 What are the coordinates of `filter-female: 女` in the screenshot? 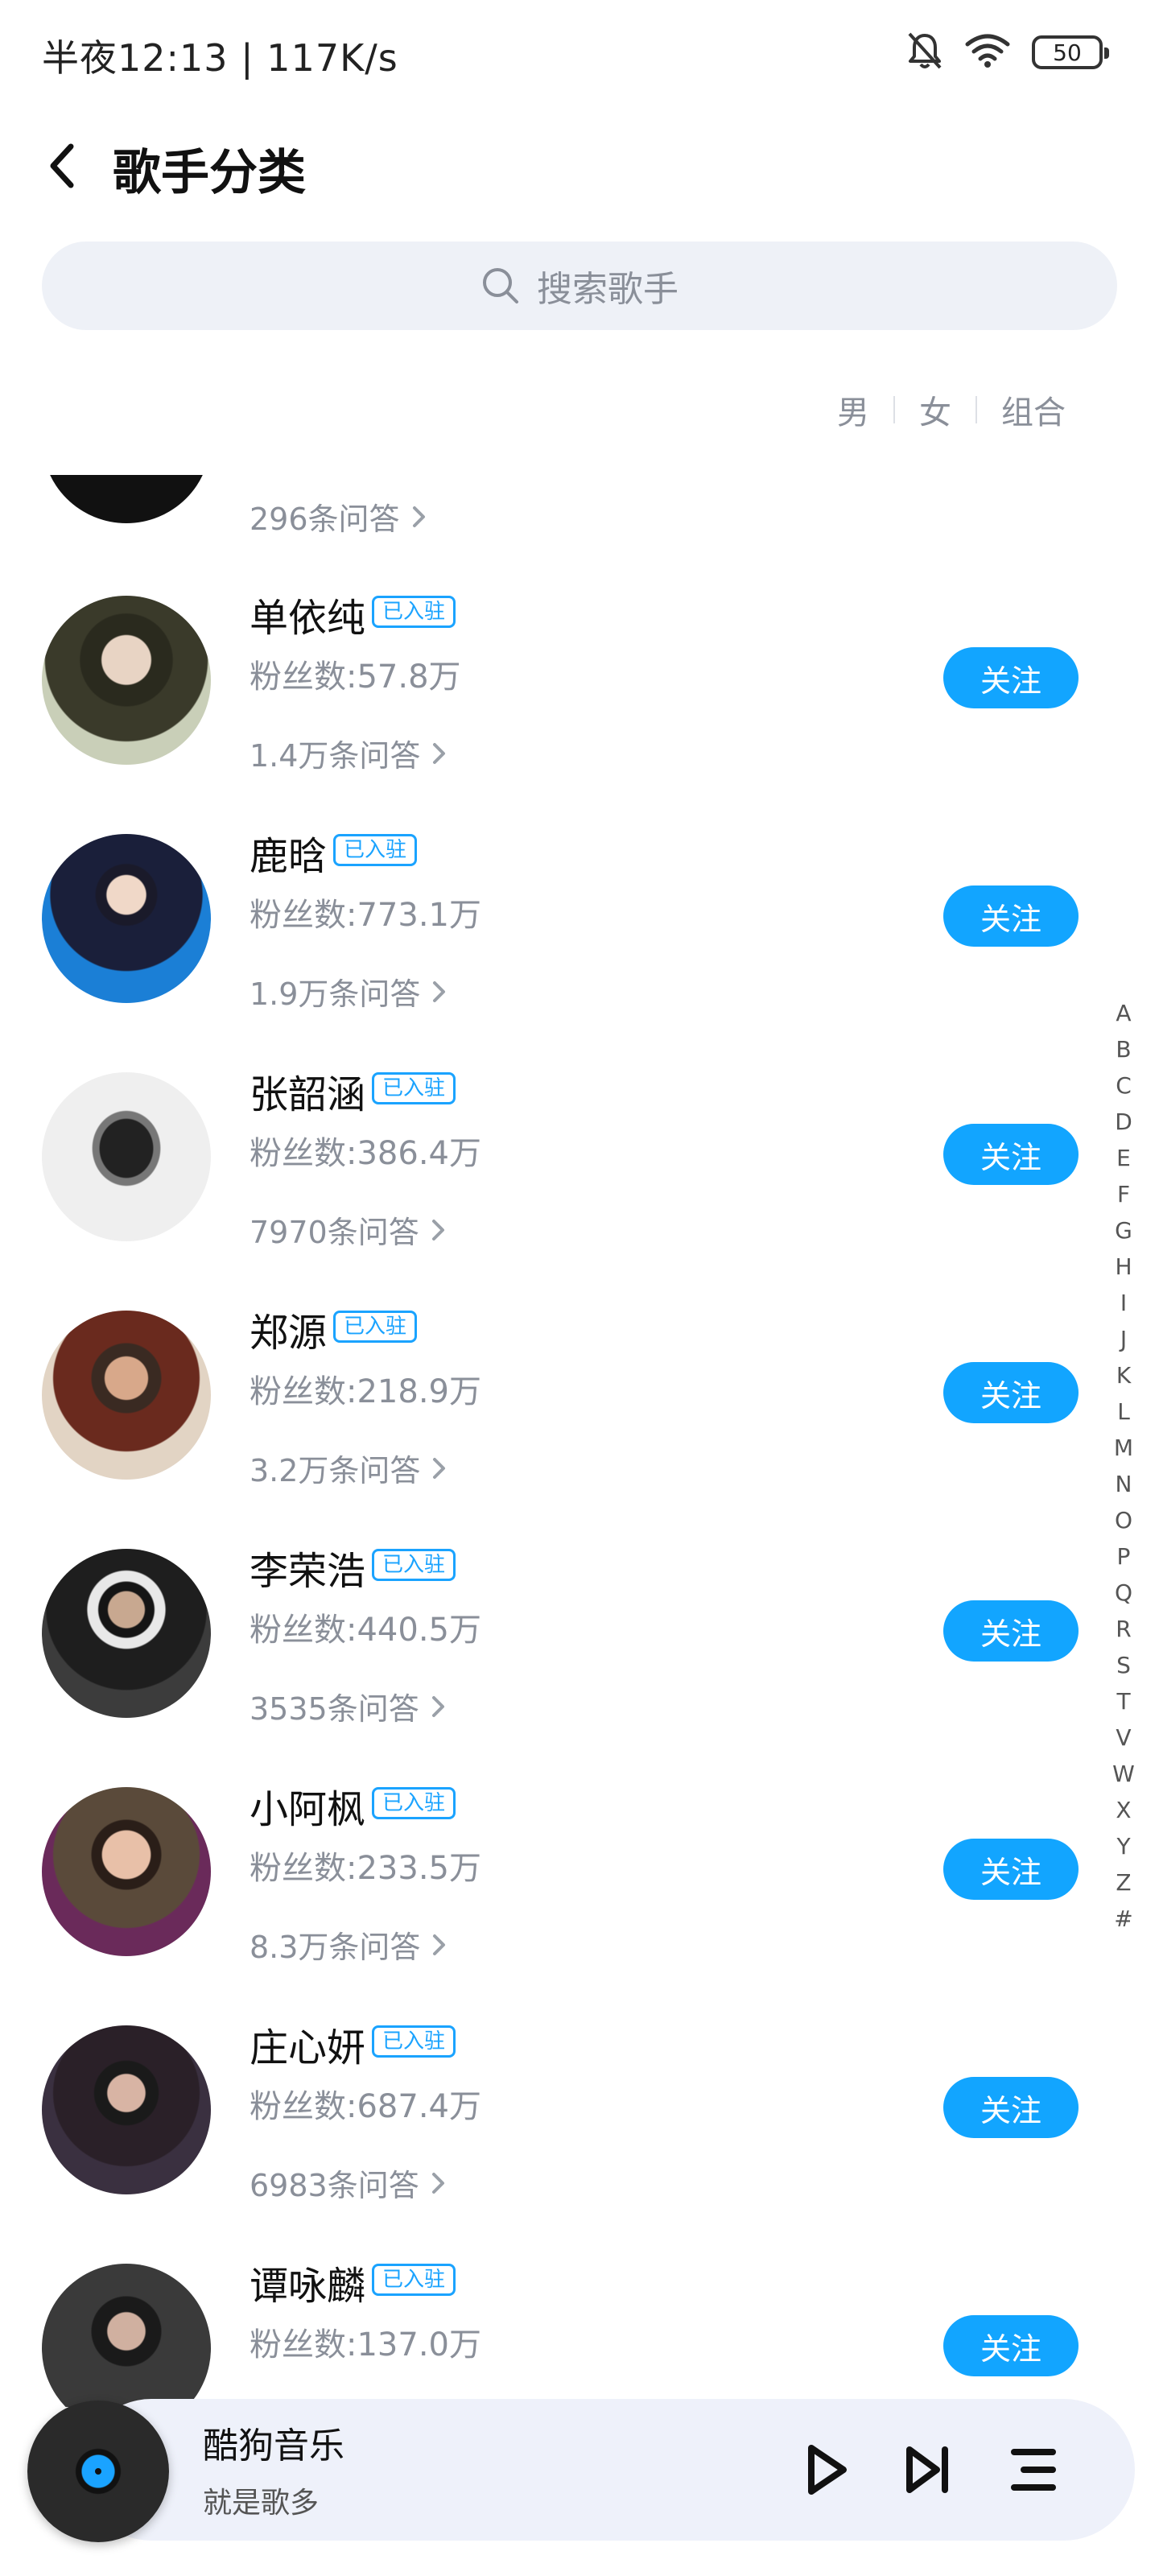 It's located at (935, 409).